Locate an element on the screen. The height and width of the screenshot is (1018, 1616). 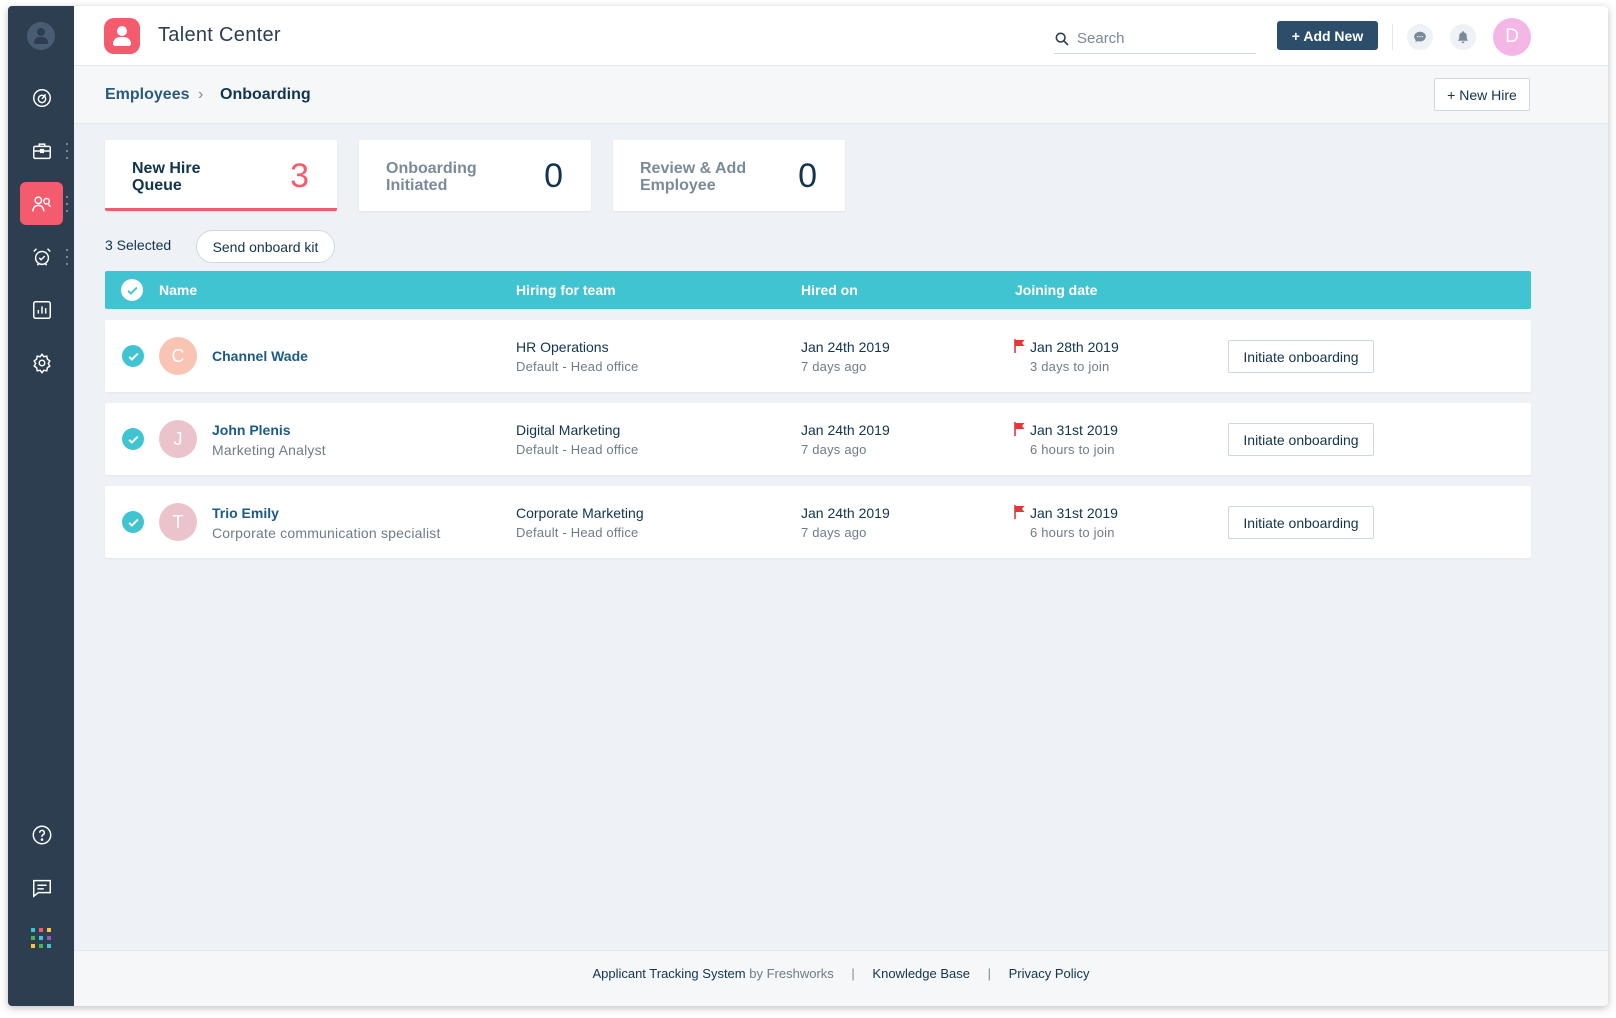
column-header-team: Hiring for team is located at coordinates (566, 290).